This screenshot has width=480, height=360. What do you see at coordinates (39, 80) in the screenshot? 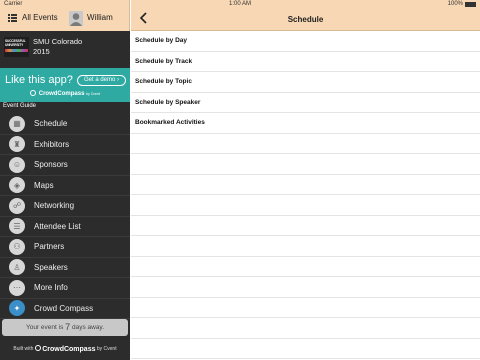
I see `banner-headline: Like this app?` at bounding box center [39, 80].